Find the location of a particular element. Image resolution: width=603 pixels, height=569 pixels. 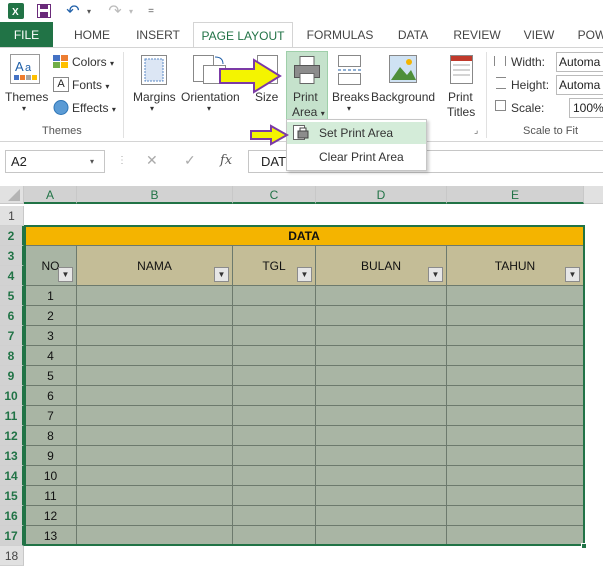

row-header: 1 is located at coordinates (12, 216).